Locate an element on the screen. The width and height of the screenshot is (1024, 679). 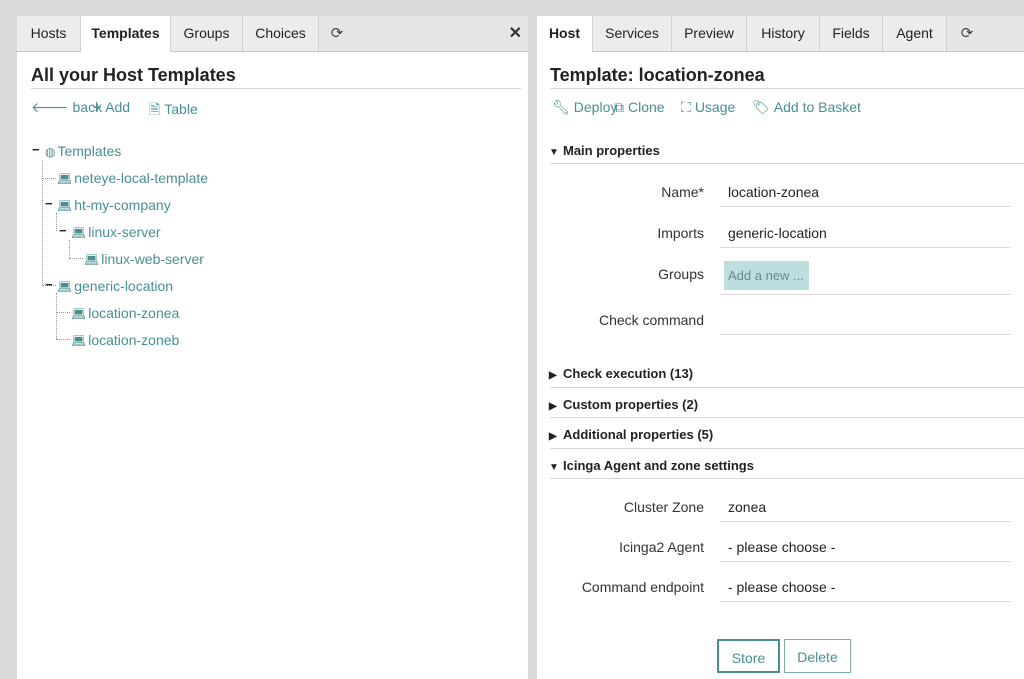
section-custom-properties: ▶ Custom properties (2) is located at coordinates (623, 404).